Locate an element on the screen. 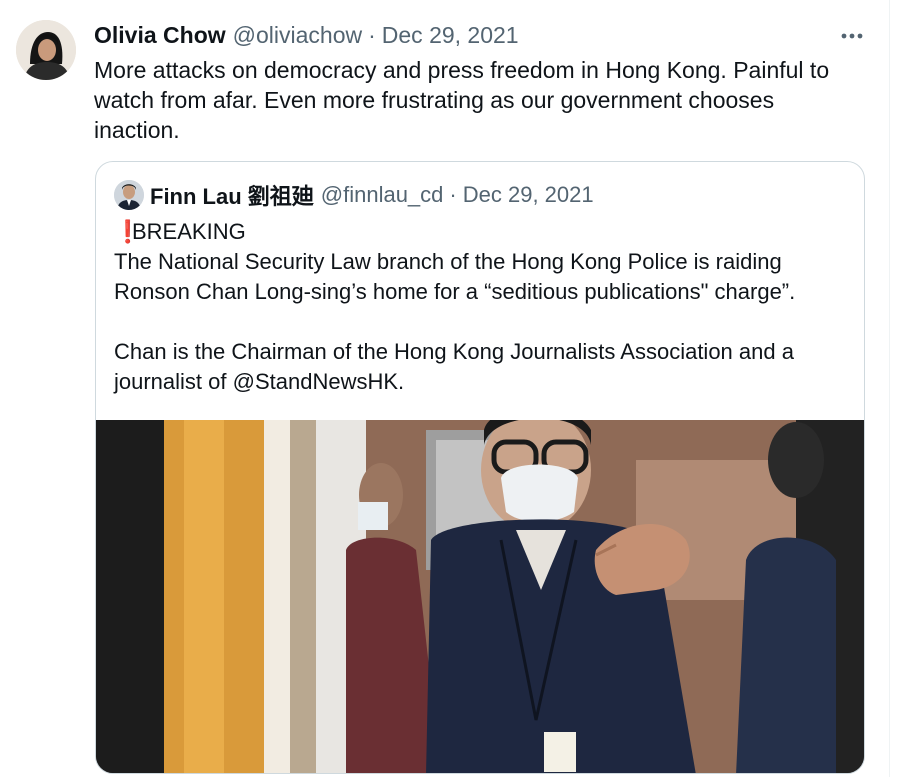  more-options-button is located at coordinates (852, 36).